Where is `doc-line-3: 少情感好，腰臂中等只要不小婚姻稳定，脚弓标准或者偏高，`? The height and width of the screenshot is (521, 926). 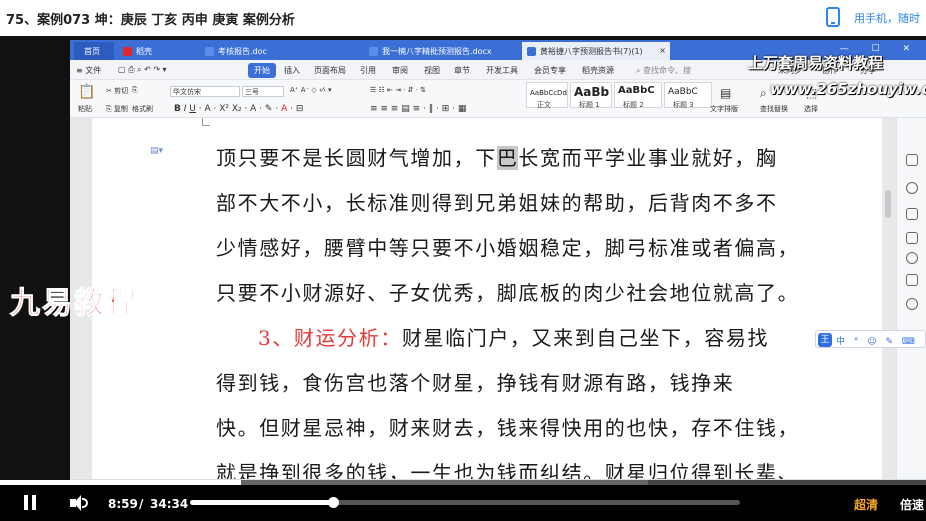
doc-line-3: 少情感好，腰臂中等只要不小婚姻稳定，脚弓标准或者偏高， is located at coordinates (508, 248).